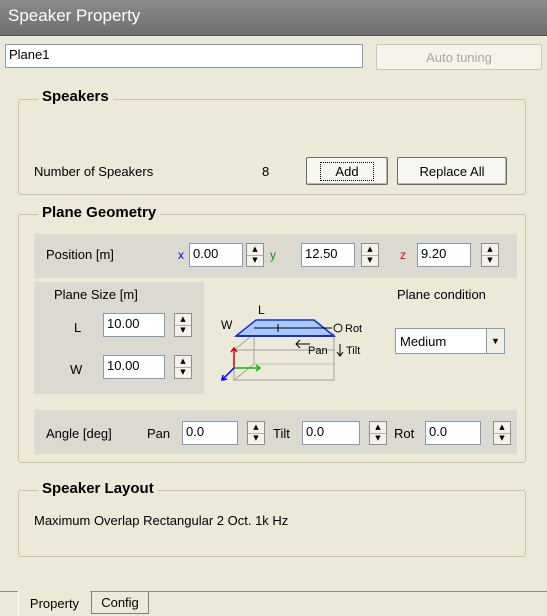 This screenshot has height=616, width=547. I want to click on position-y-spinner: ▲ ▼, so click(370, 255).